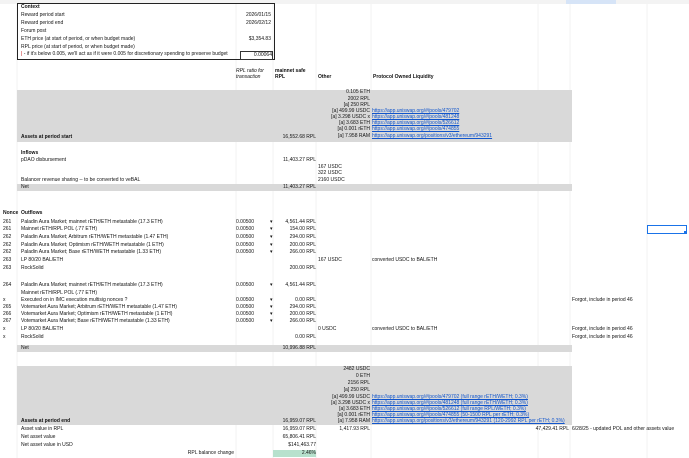 This screenshot has width=689, height=458. I want to click on asset-value-rpl-other: 1,417.93 RPL, so click(343, 429).